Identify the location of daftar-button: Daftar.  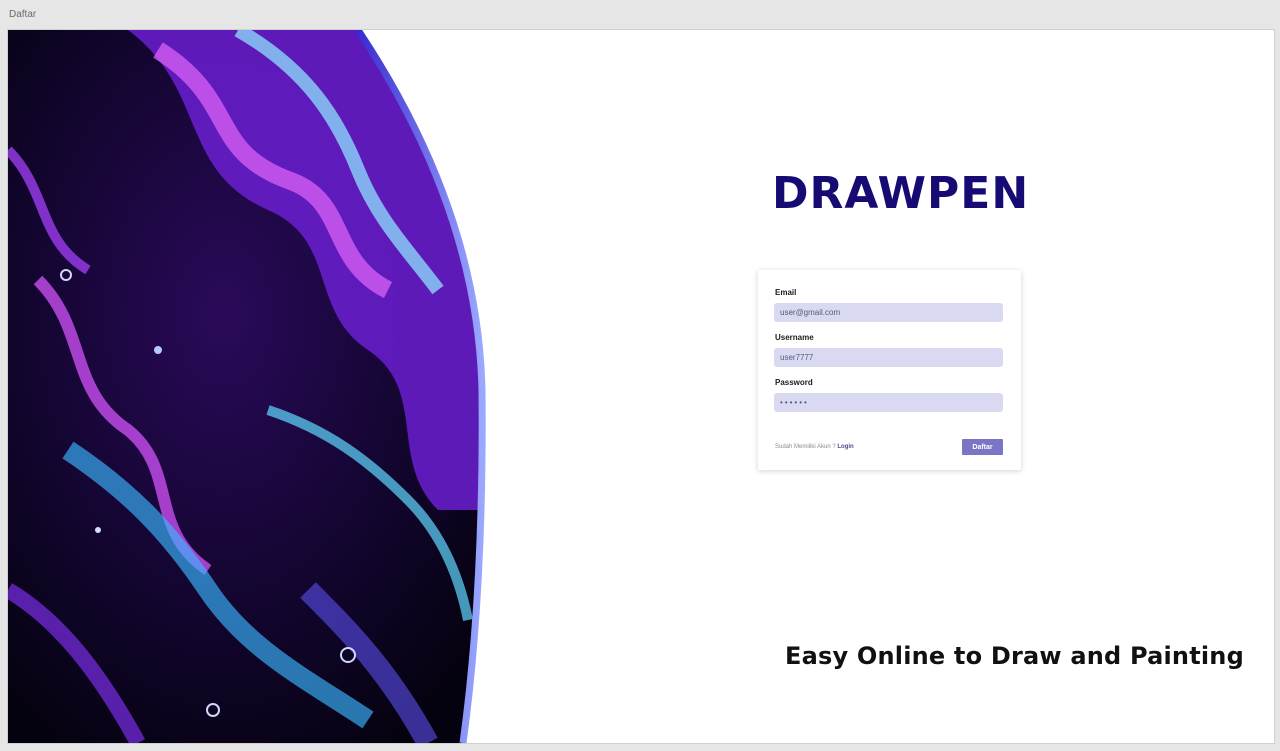
(982, 447).